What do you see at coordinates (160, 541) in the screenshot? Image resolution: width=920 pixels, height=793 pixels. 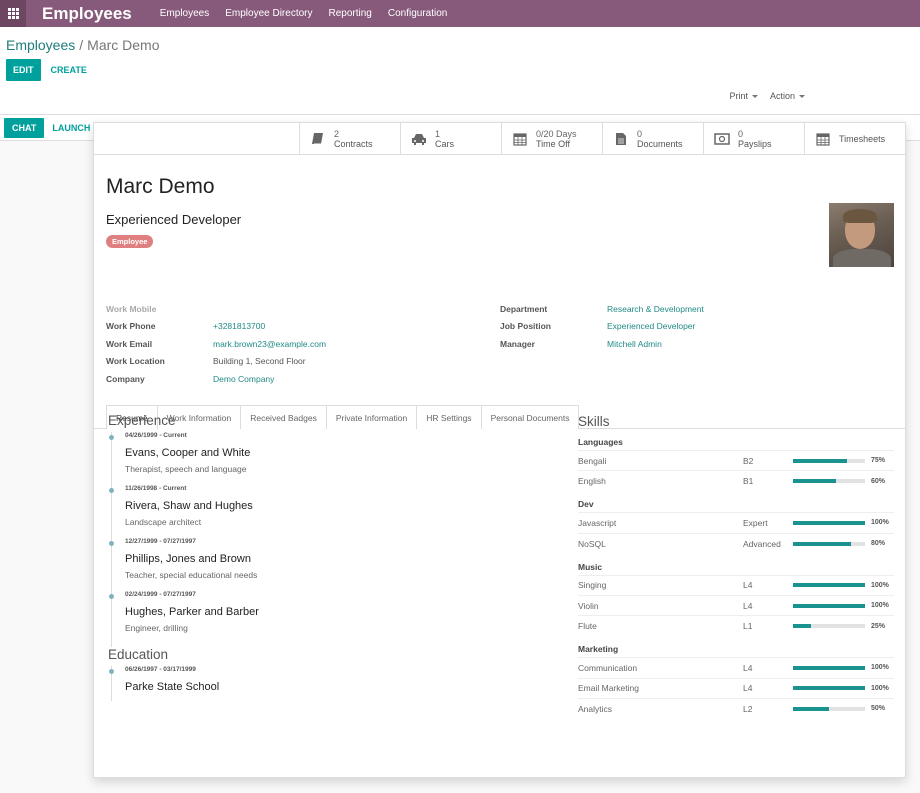 I see `resume-date: 12/27/1999 - 07/27/1997` at bounding box center [160, 541].